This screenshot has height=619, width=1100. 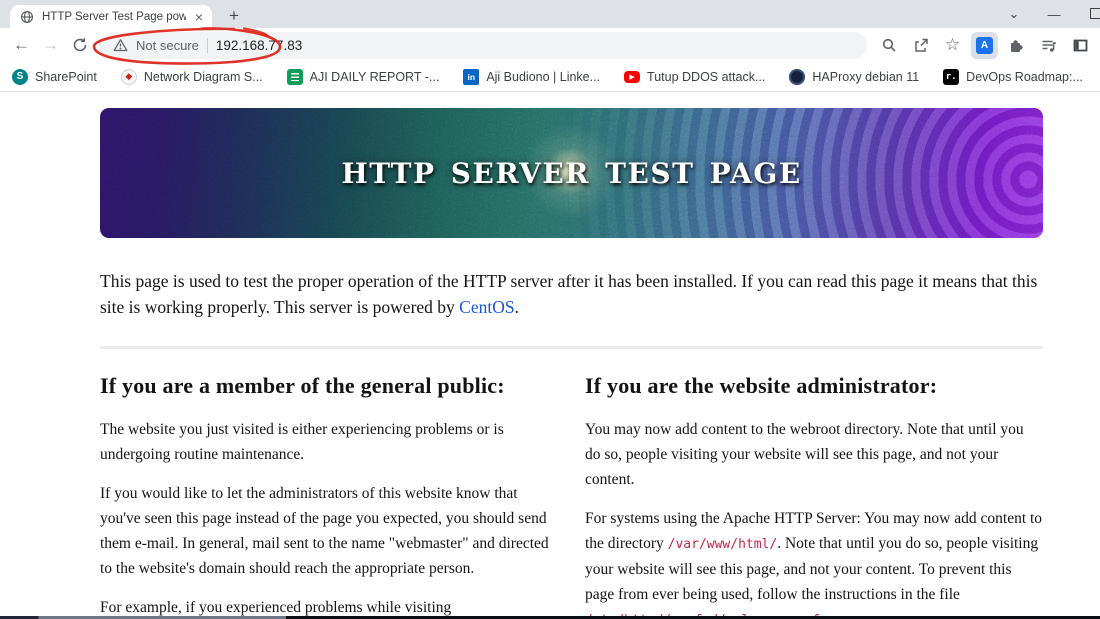 I want to click on new-tab-button: +, so click(x=234, y=16).